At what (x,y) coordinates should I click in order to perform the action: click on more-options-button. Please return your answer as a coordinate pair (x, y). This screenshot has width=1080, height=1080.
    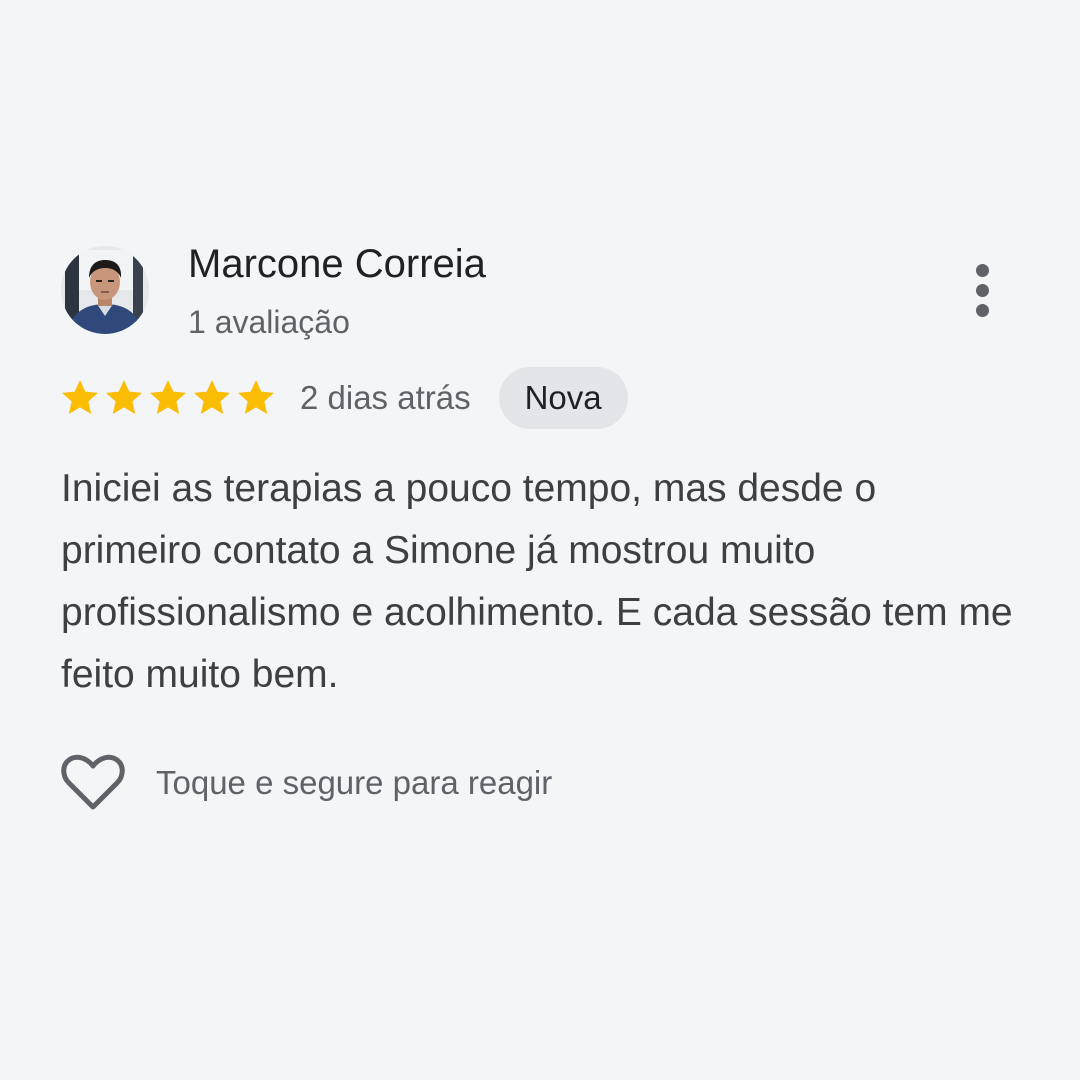
    Looking at the image, I should click on (982, 291).